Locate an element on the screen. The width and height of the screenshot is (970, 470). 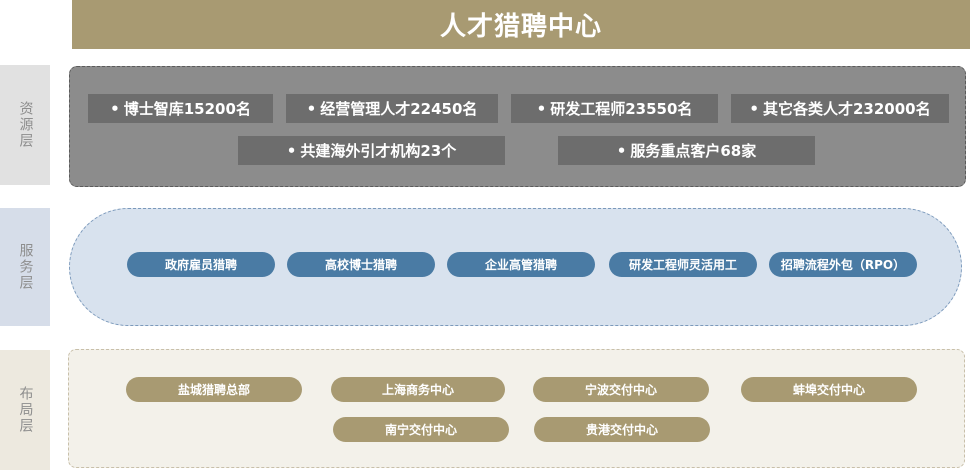
resource-item: • 博士智库15200名 is located at coordinates (180, 108).